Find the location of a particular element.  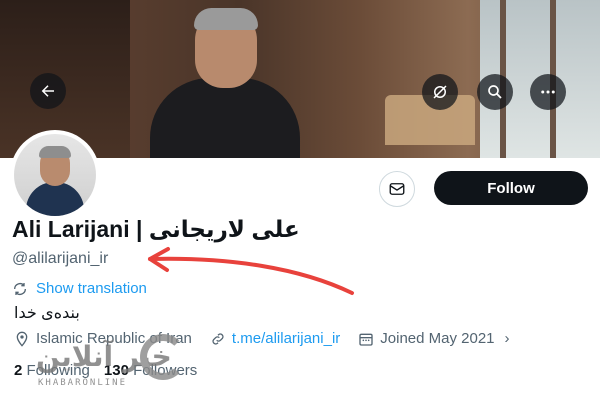

message-button is located at coordinates (397, 189).